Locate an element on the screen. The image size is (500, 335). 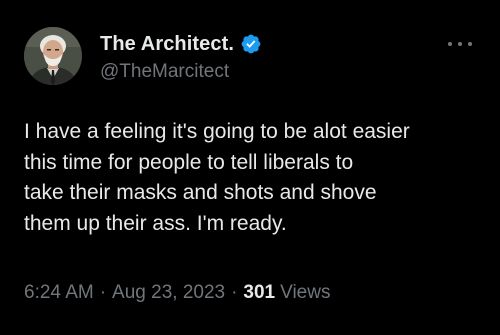
views-count: 301 is located at coordinates (259, 293).